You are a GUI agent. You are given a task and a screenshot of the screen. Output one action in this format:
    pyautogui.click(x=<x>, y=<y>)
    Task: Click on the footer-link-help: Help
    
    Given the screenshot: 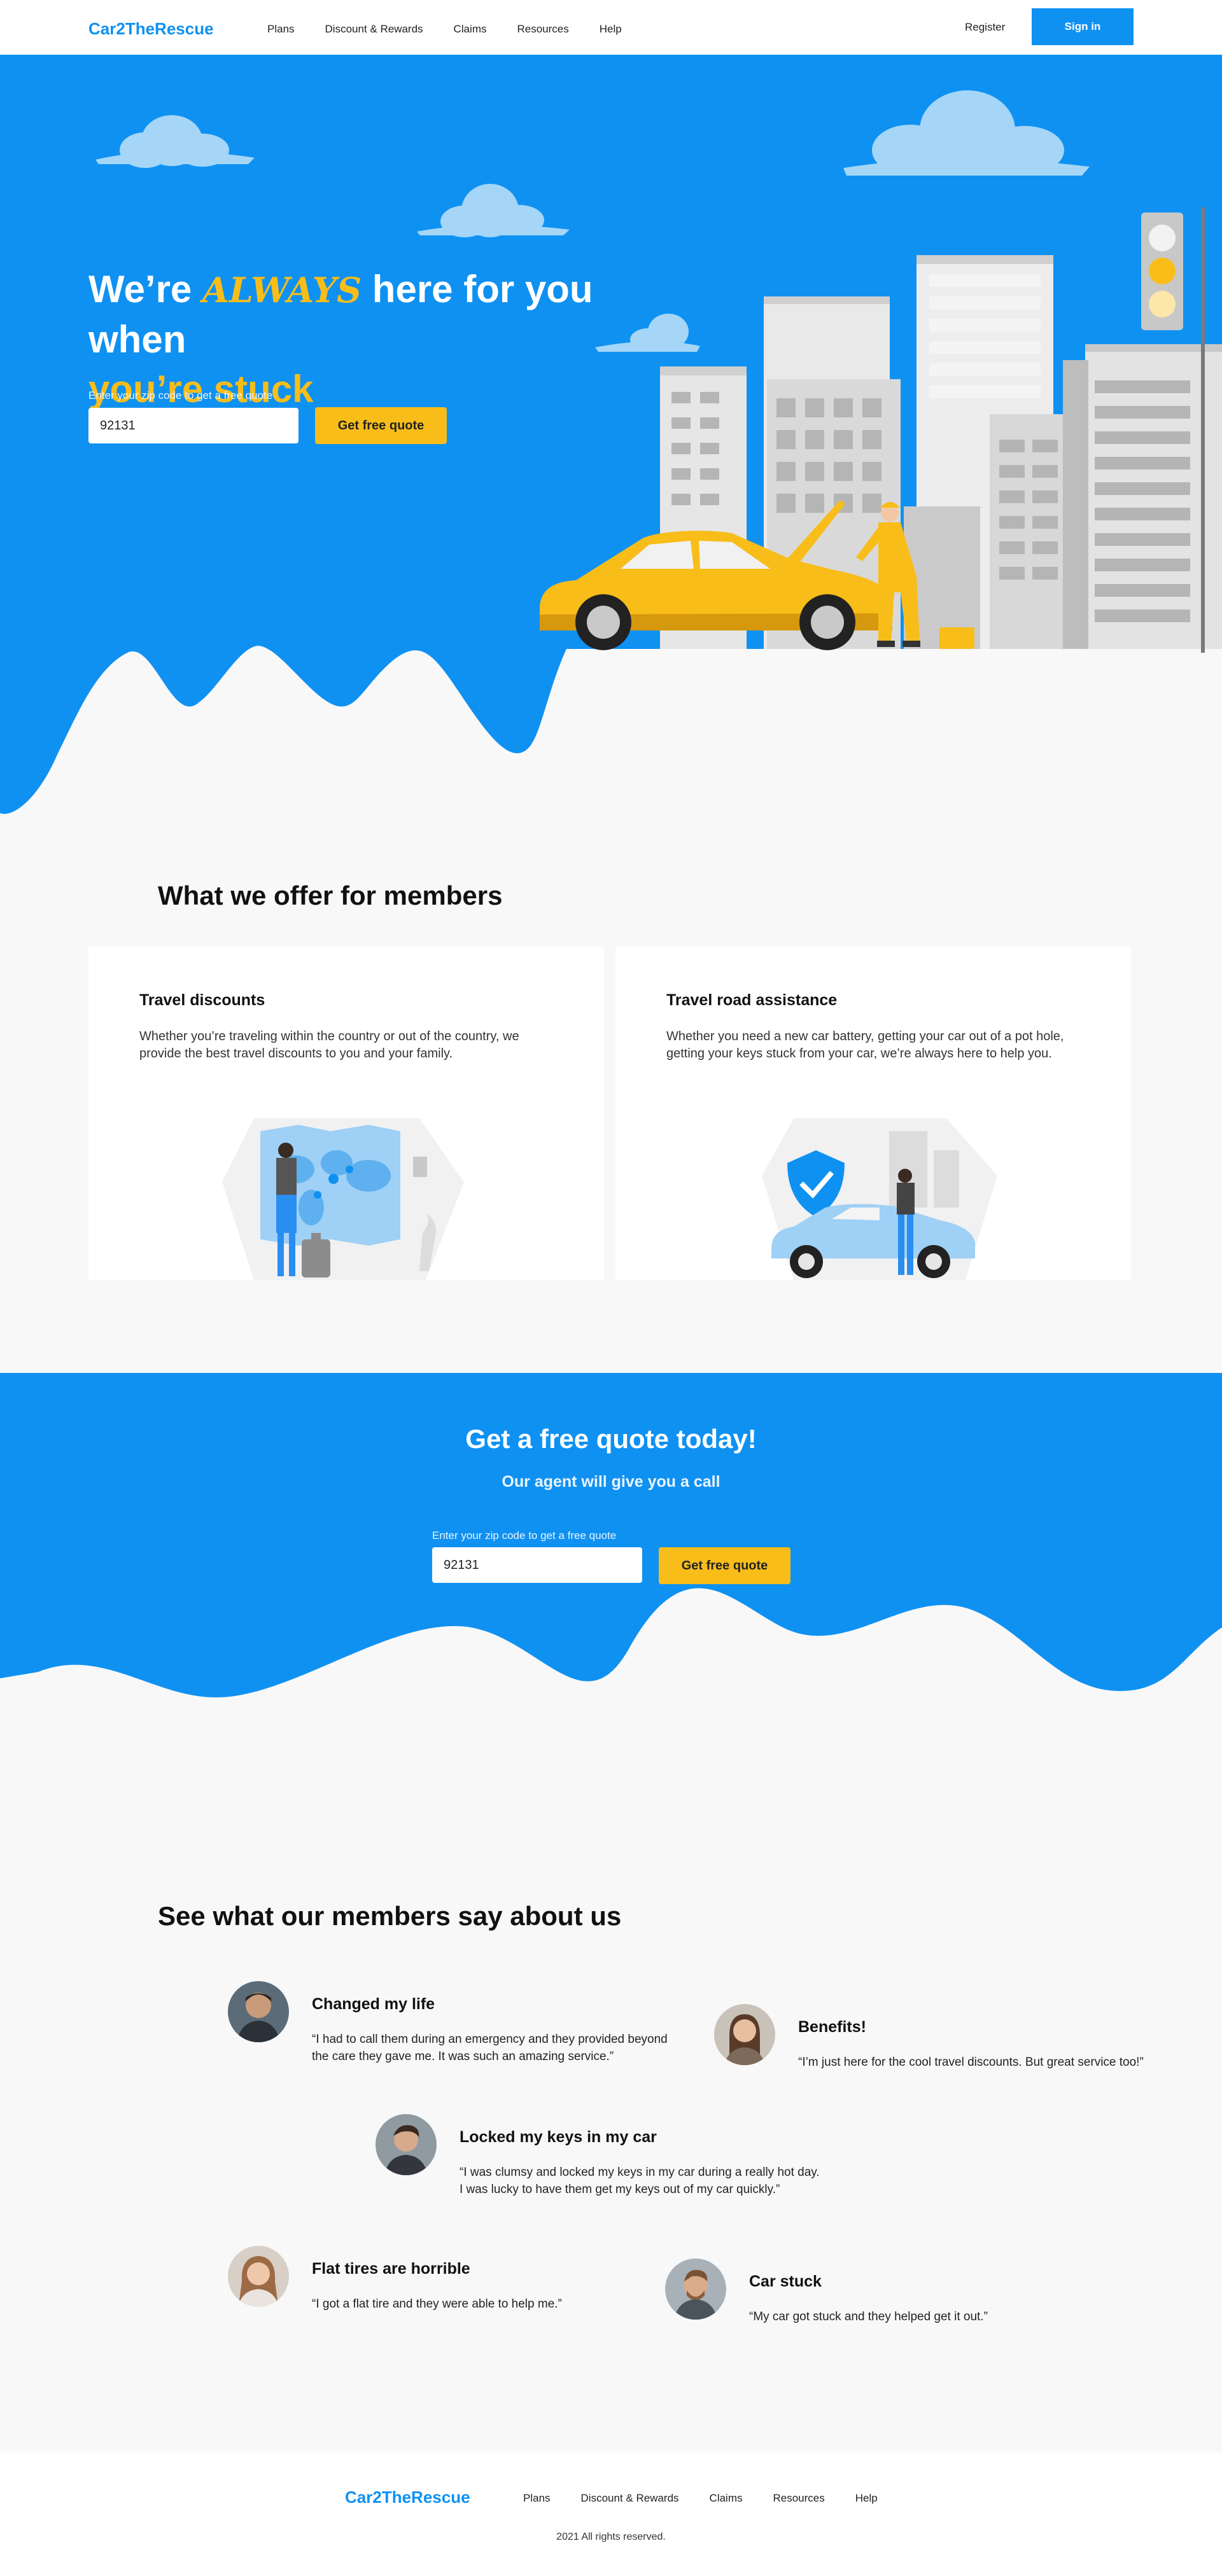 What is the action you would take?
    pyautogui.click(x=866, y=2498)
    